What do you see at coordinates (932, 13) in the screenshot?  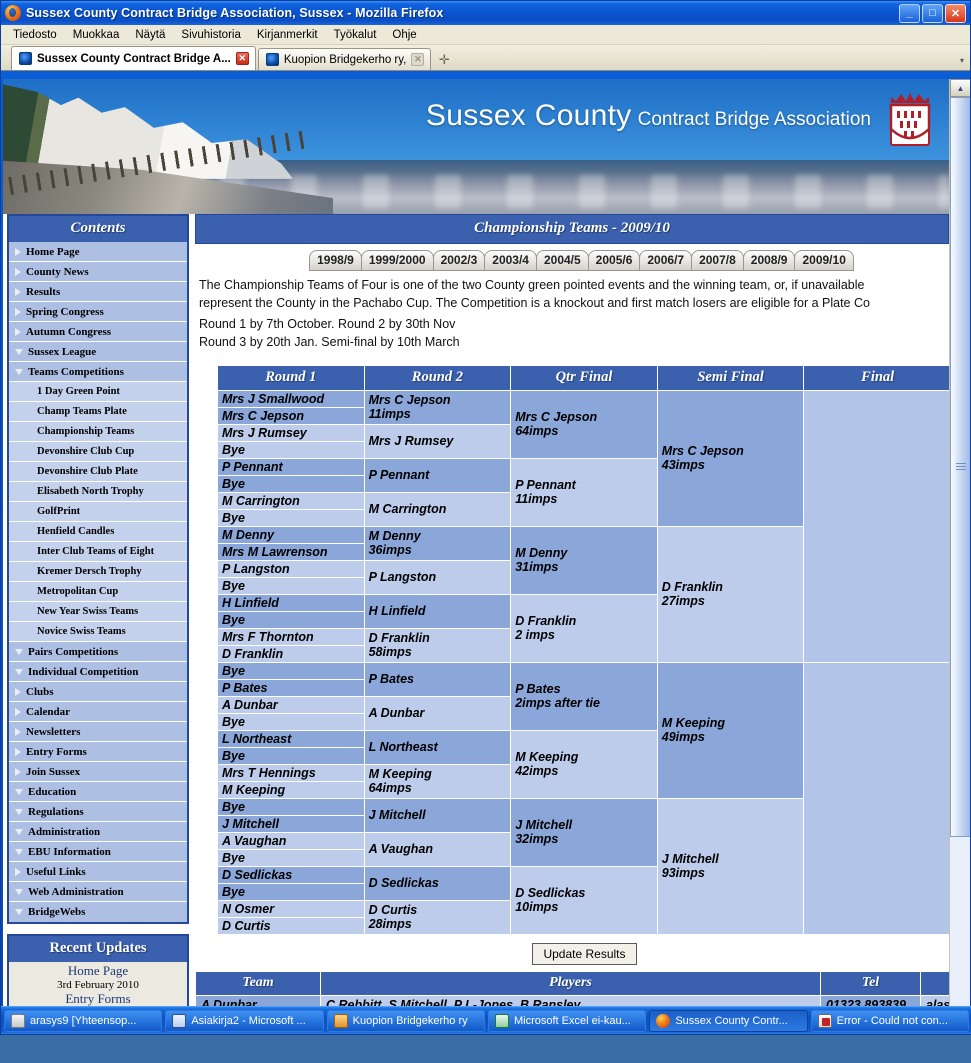 I see `maximize-button: □` at bounding box center [932, 13].